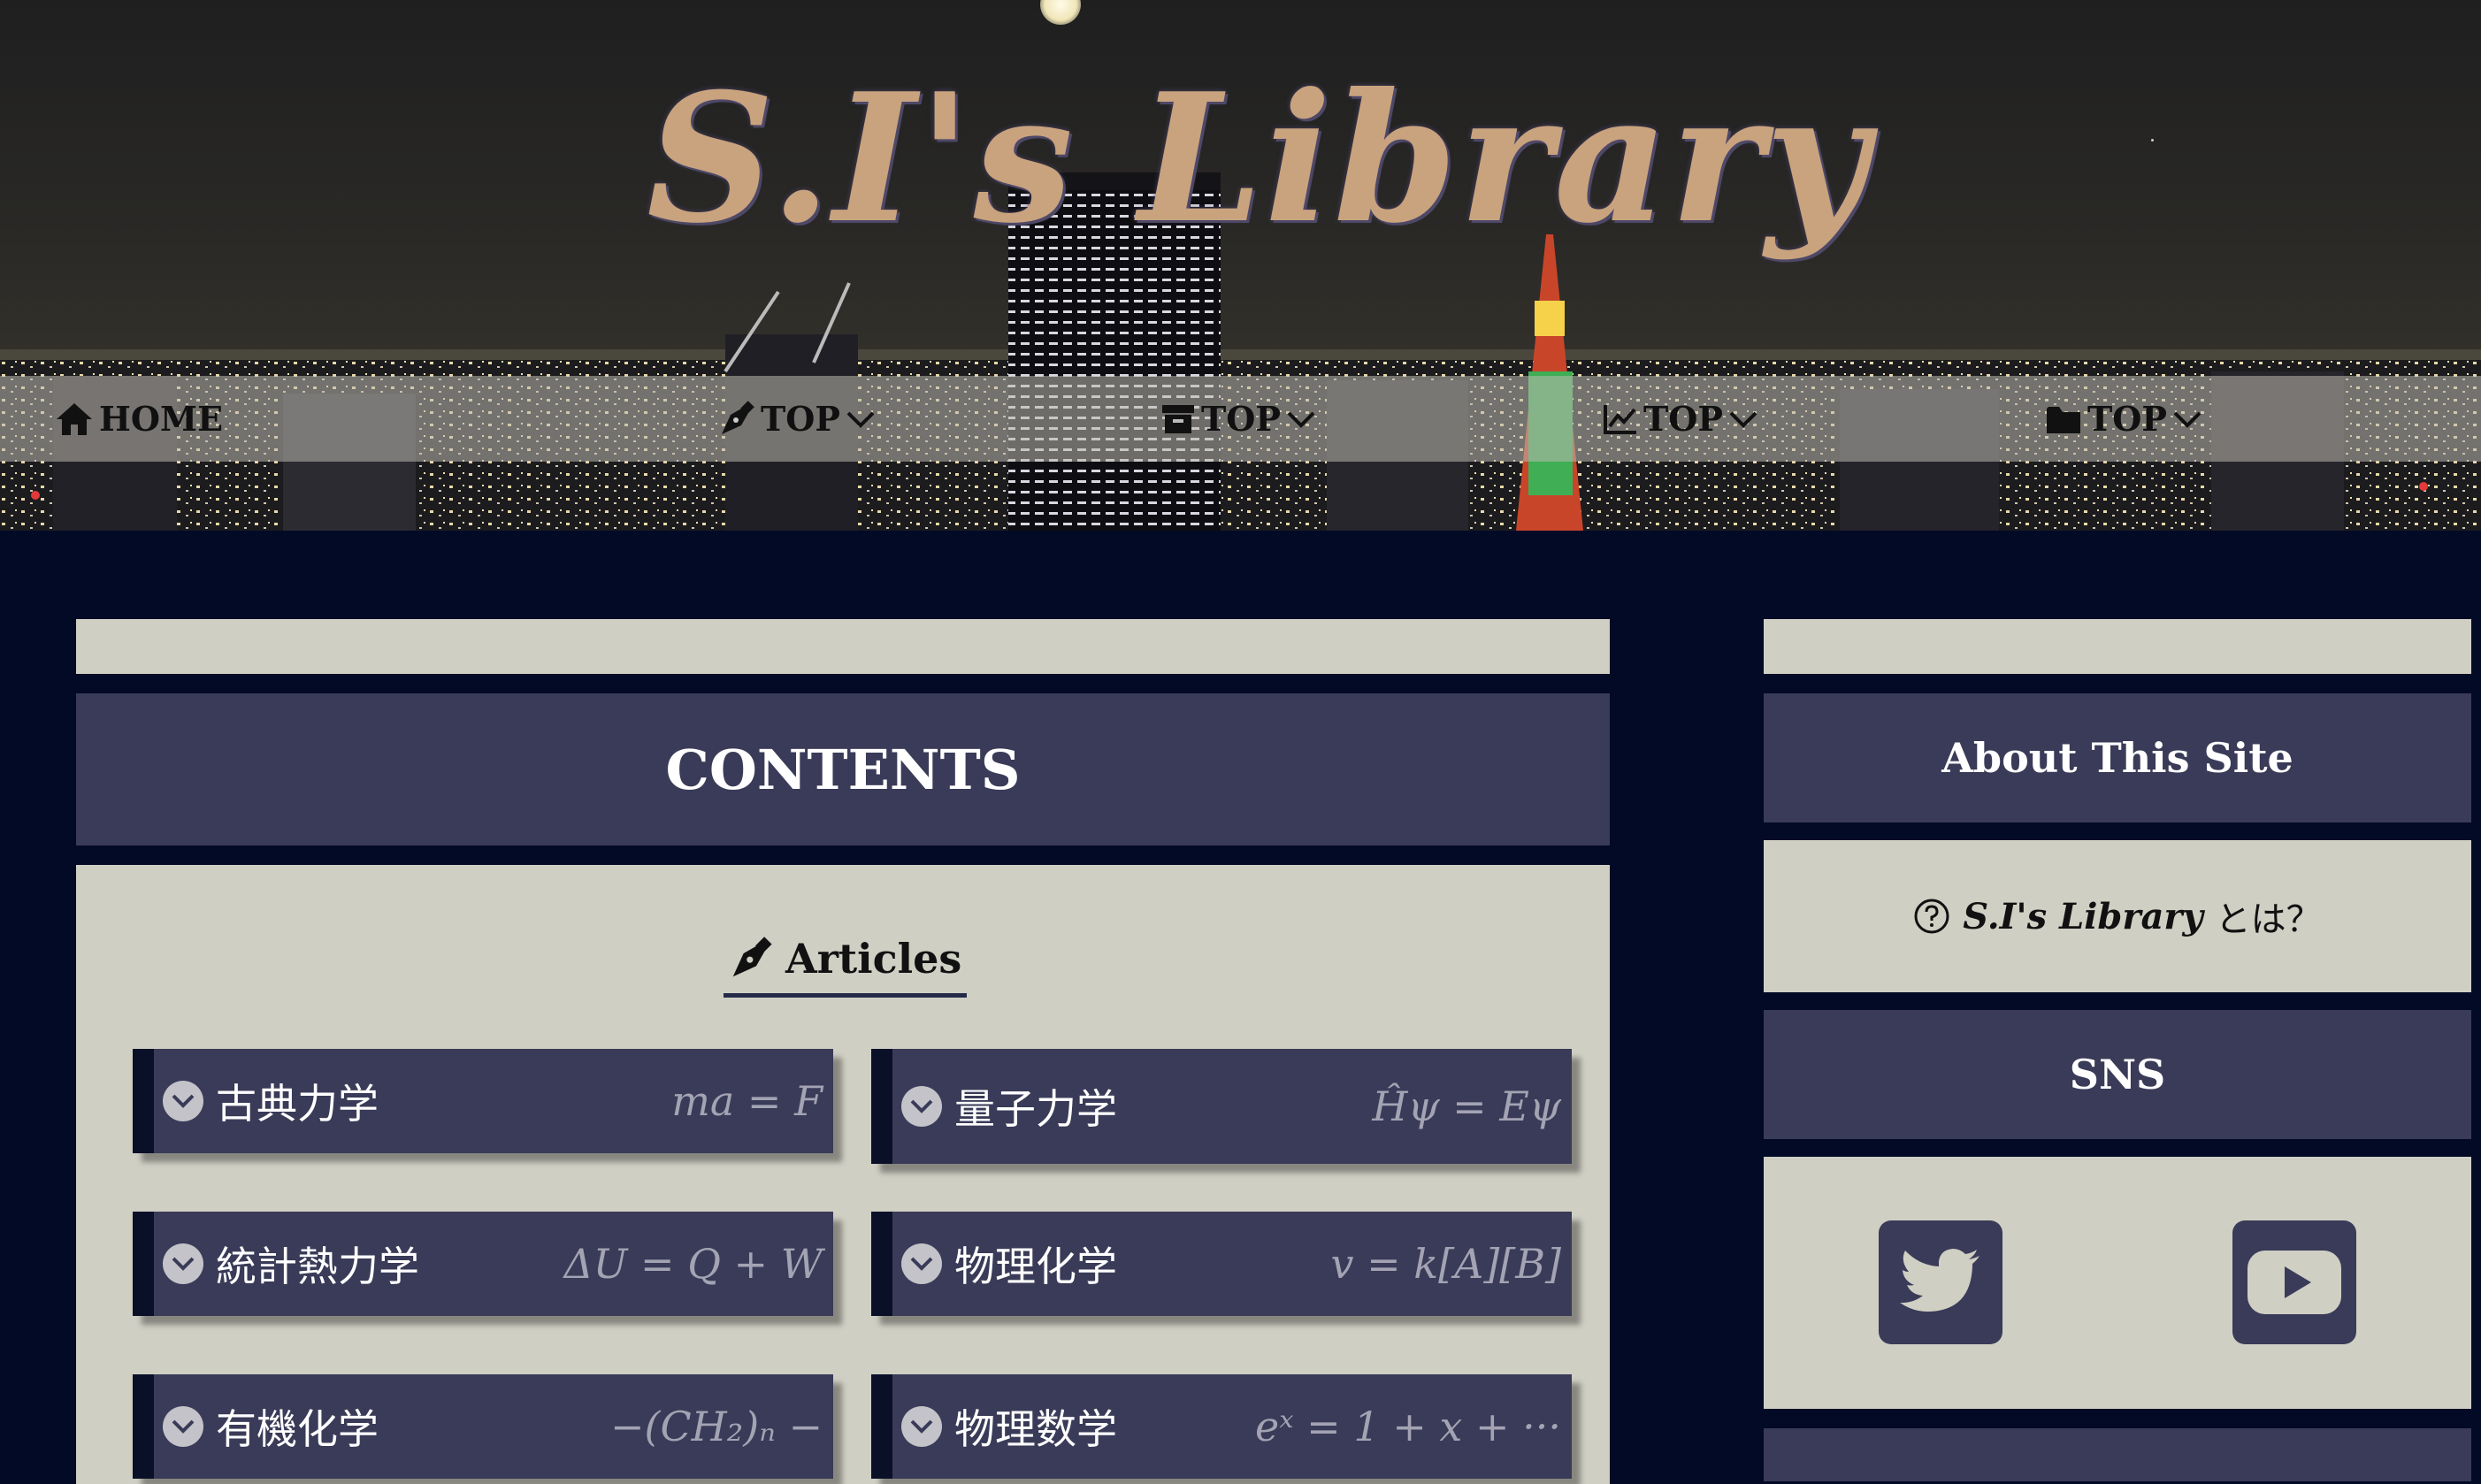 This screenshot has width=2481, height=1484. I want to click on twitter-link, so click(1940, 1282).